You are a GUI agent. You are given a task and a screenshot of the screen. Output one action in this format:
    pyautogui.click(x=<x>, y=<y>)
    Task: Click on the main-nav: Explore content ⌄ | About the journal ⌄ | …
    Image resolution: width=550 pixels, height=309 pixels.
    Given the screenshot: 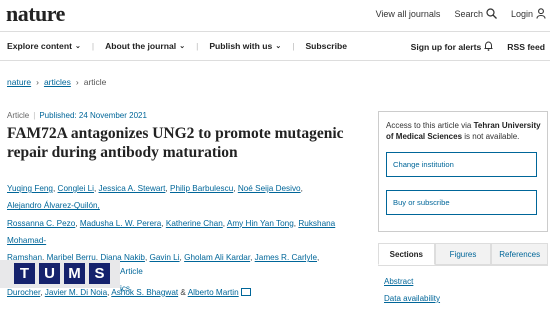 What is the action you would take?
    pyautogui.click(x=275, y=46)
    